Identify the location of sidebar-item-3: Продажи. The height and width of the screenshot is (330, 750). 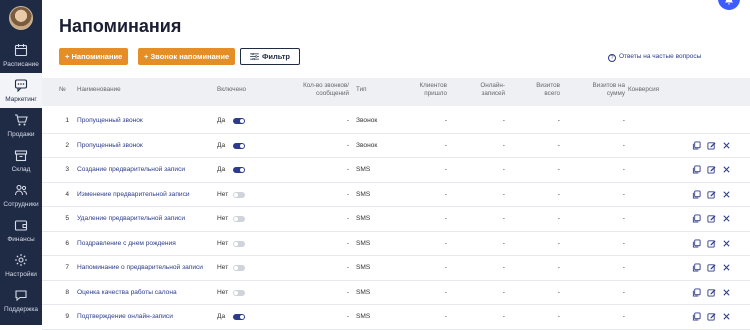
(21, 125).